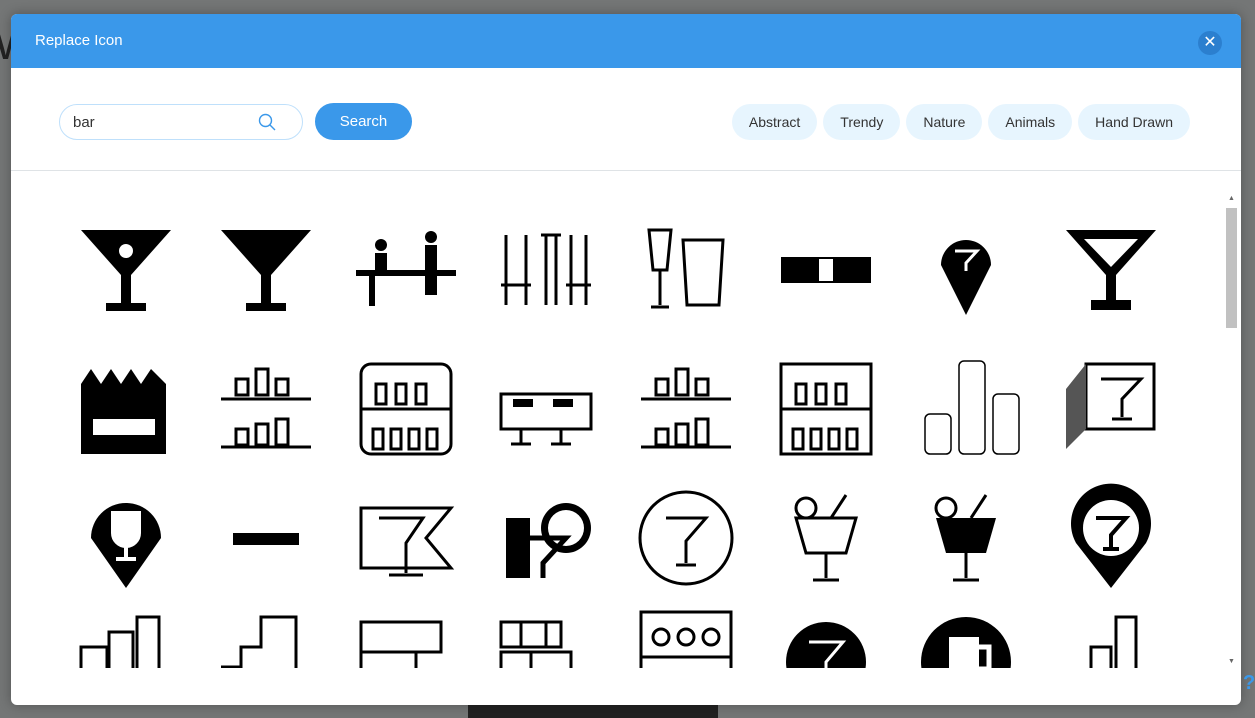 This screenshot has height=718, width=1255. I want to click on bar-shelf-icon, so click(686, 639).